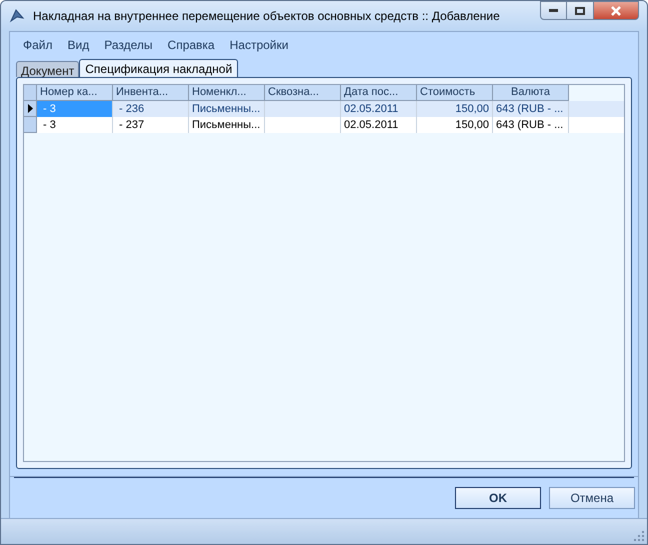  Describe the element at coordinates (38, 45) in the screenshot. I see `menu-item: Файл` at that location.